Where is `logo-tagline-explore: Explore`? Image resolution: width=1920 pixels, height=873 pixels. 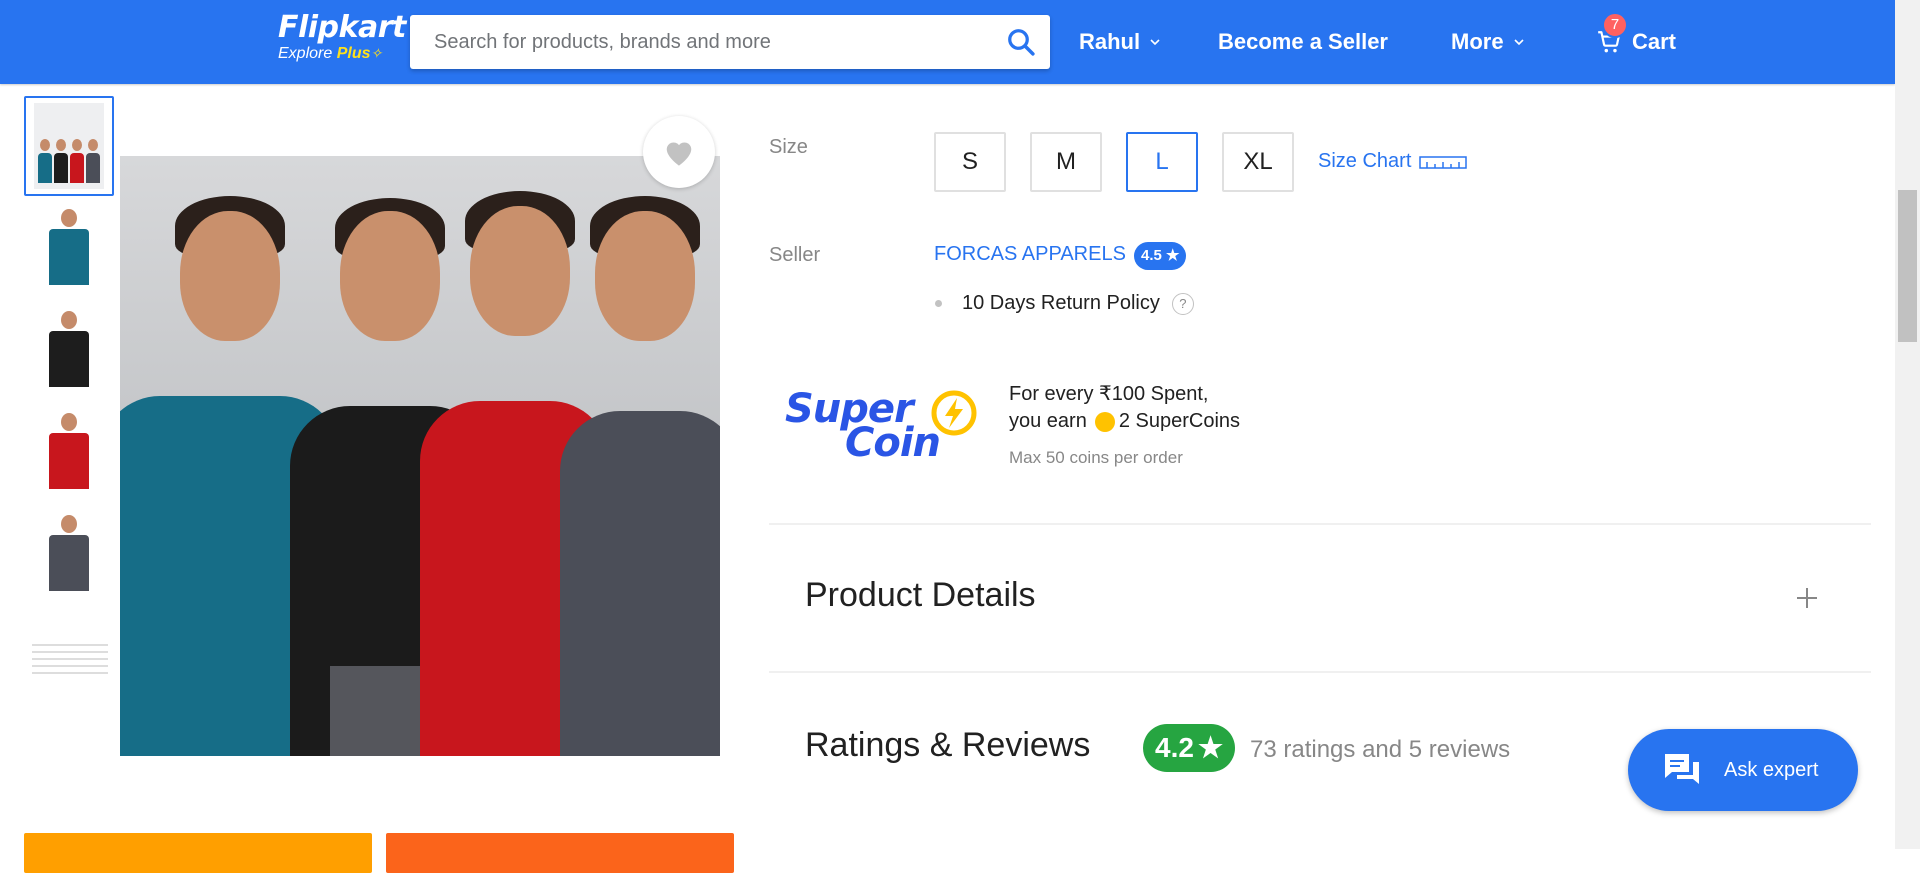 logo-tagline-explore: Explore is located at coordinates (305, 53).